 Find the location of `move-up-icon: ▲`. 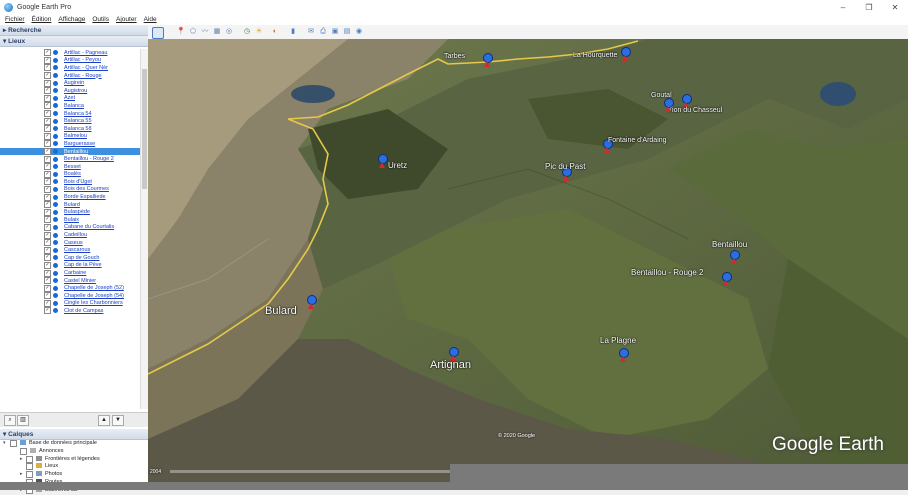

move-up-icon: ▲ is located at coordinates (104, 420).